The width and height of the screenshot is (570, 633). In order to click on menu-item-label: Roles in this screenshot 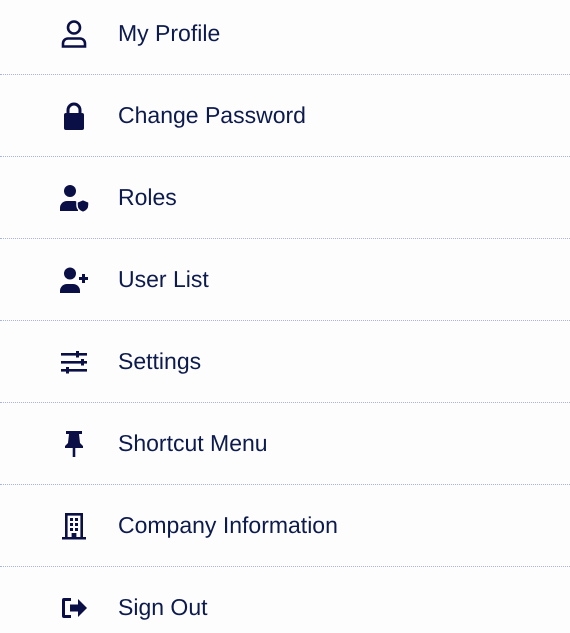, I will do `click(147, 197)`.